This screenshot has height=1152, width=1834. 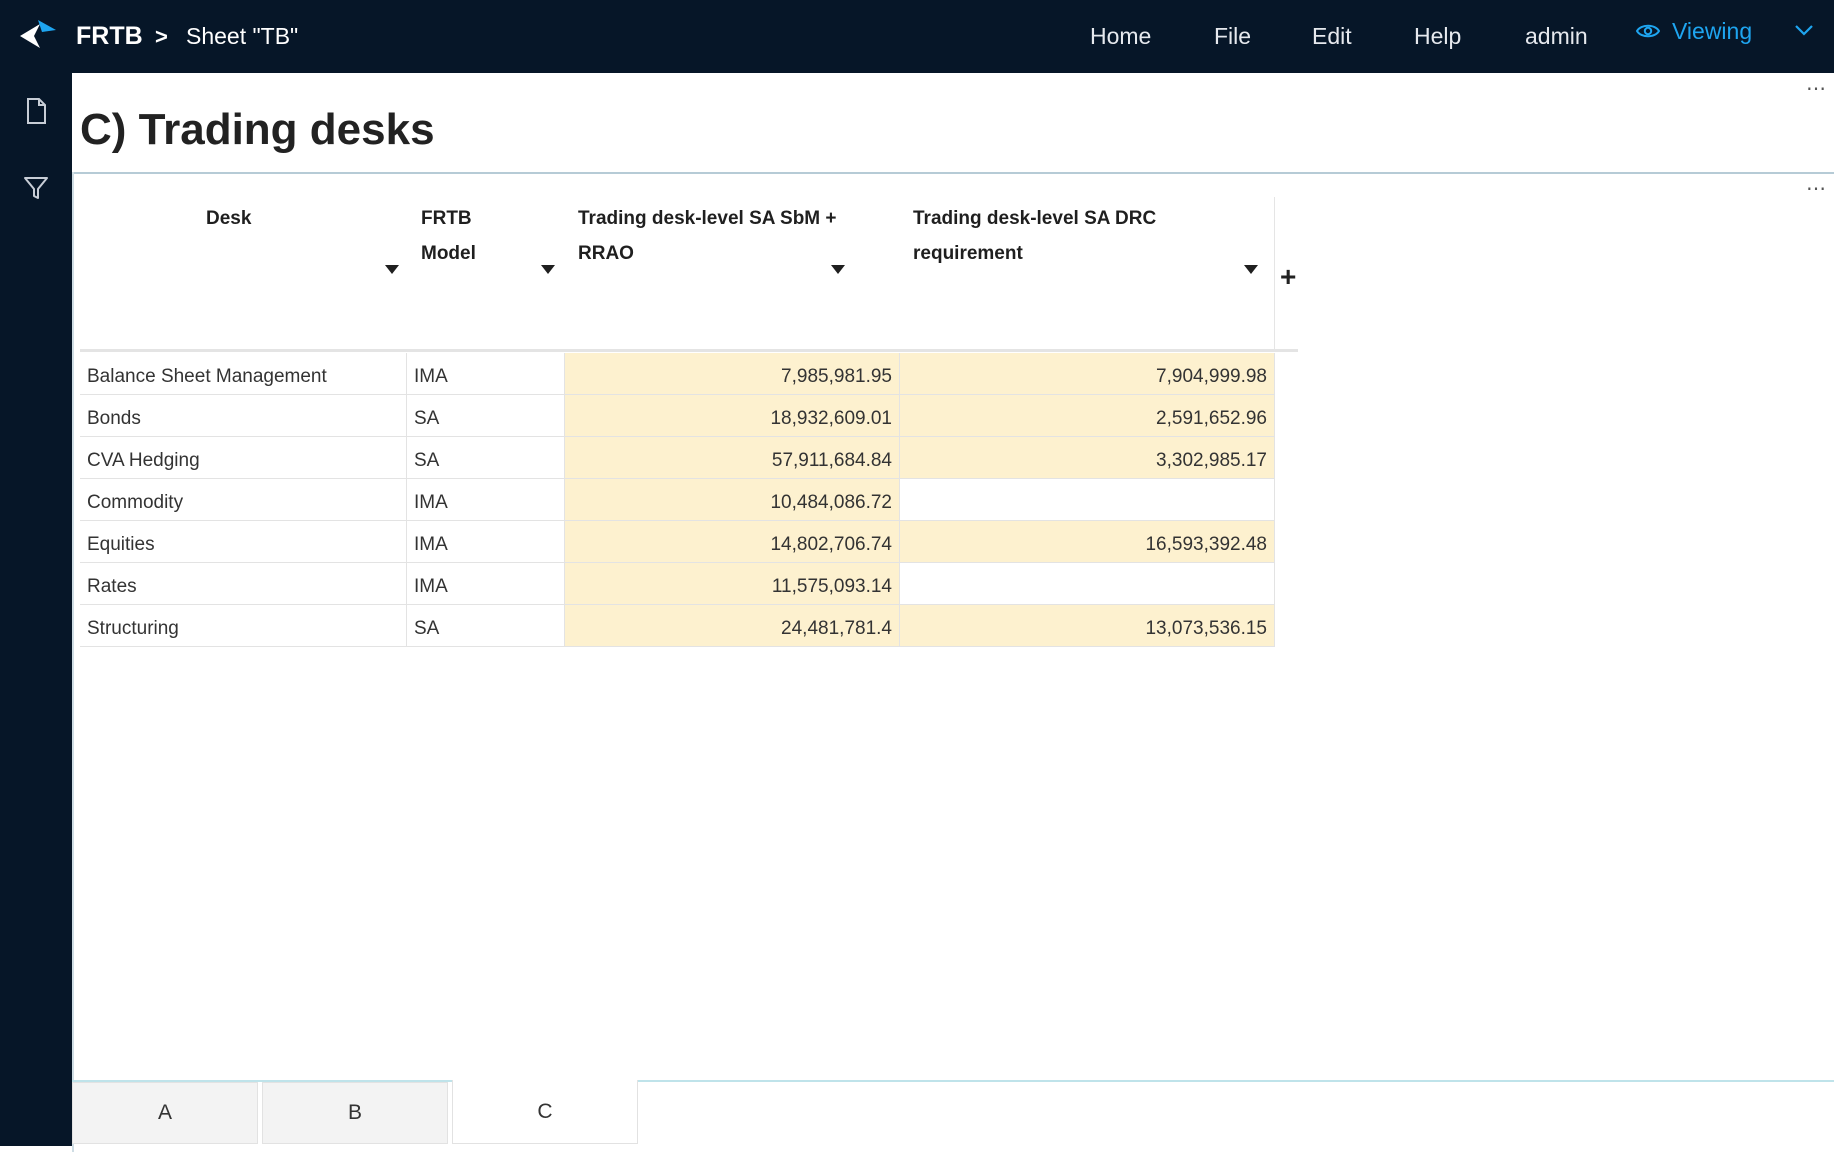 I want to click on nav-edit: Edit, so click(x=1332, y=36).